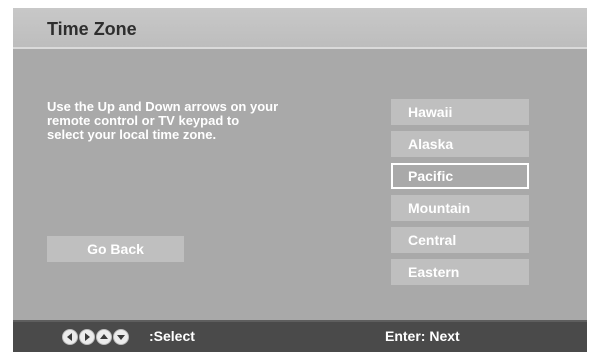  What do you see at coordinates (300, 48) in the screenshot?
I see `title-divider` at bounding box center [300, 48].